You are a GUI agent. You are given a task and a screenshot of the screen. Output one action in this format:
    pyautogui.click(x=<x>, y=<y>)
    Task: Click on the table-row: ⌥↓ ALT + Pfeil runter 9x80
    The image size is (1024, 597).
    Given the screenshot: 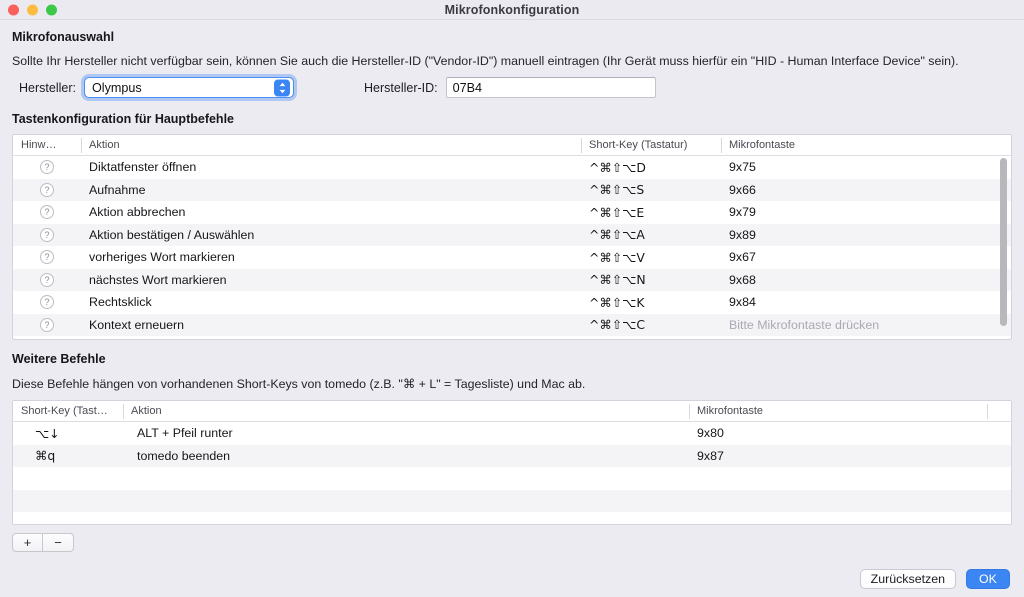 What is the action you would take?
    pyautogui.click(x=512, y=433)
    